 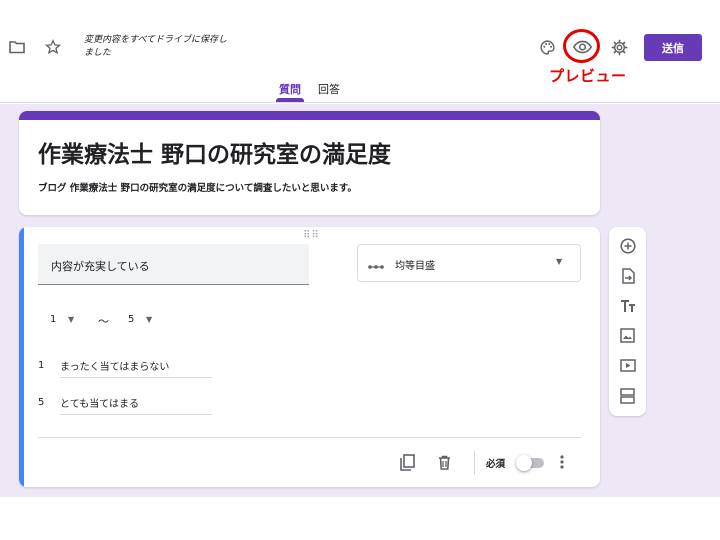 I want to click on range-max-dropdown-icon: ▼, so click(x=149, y=319).